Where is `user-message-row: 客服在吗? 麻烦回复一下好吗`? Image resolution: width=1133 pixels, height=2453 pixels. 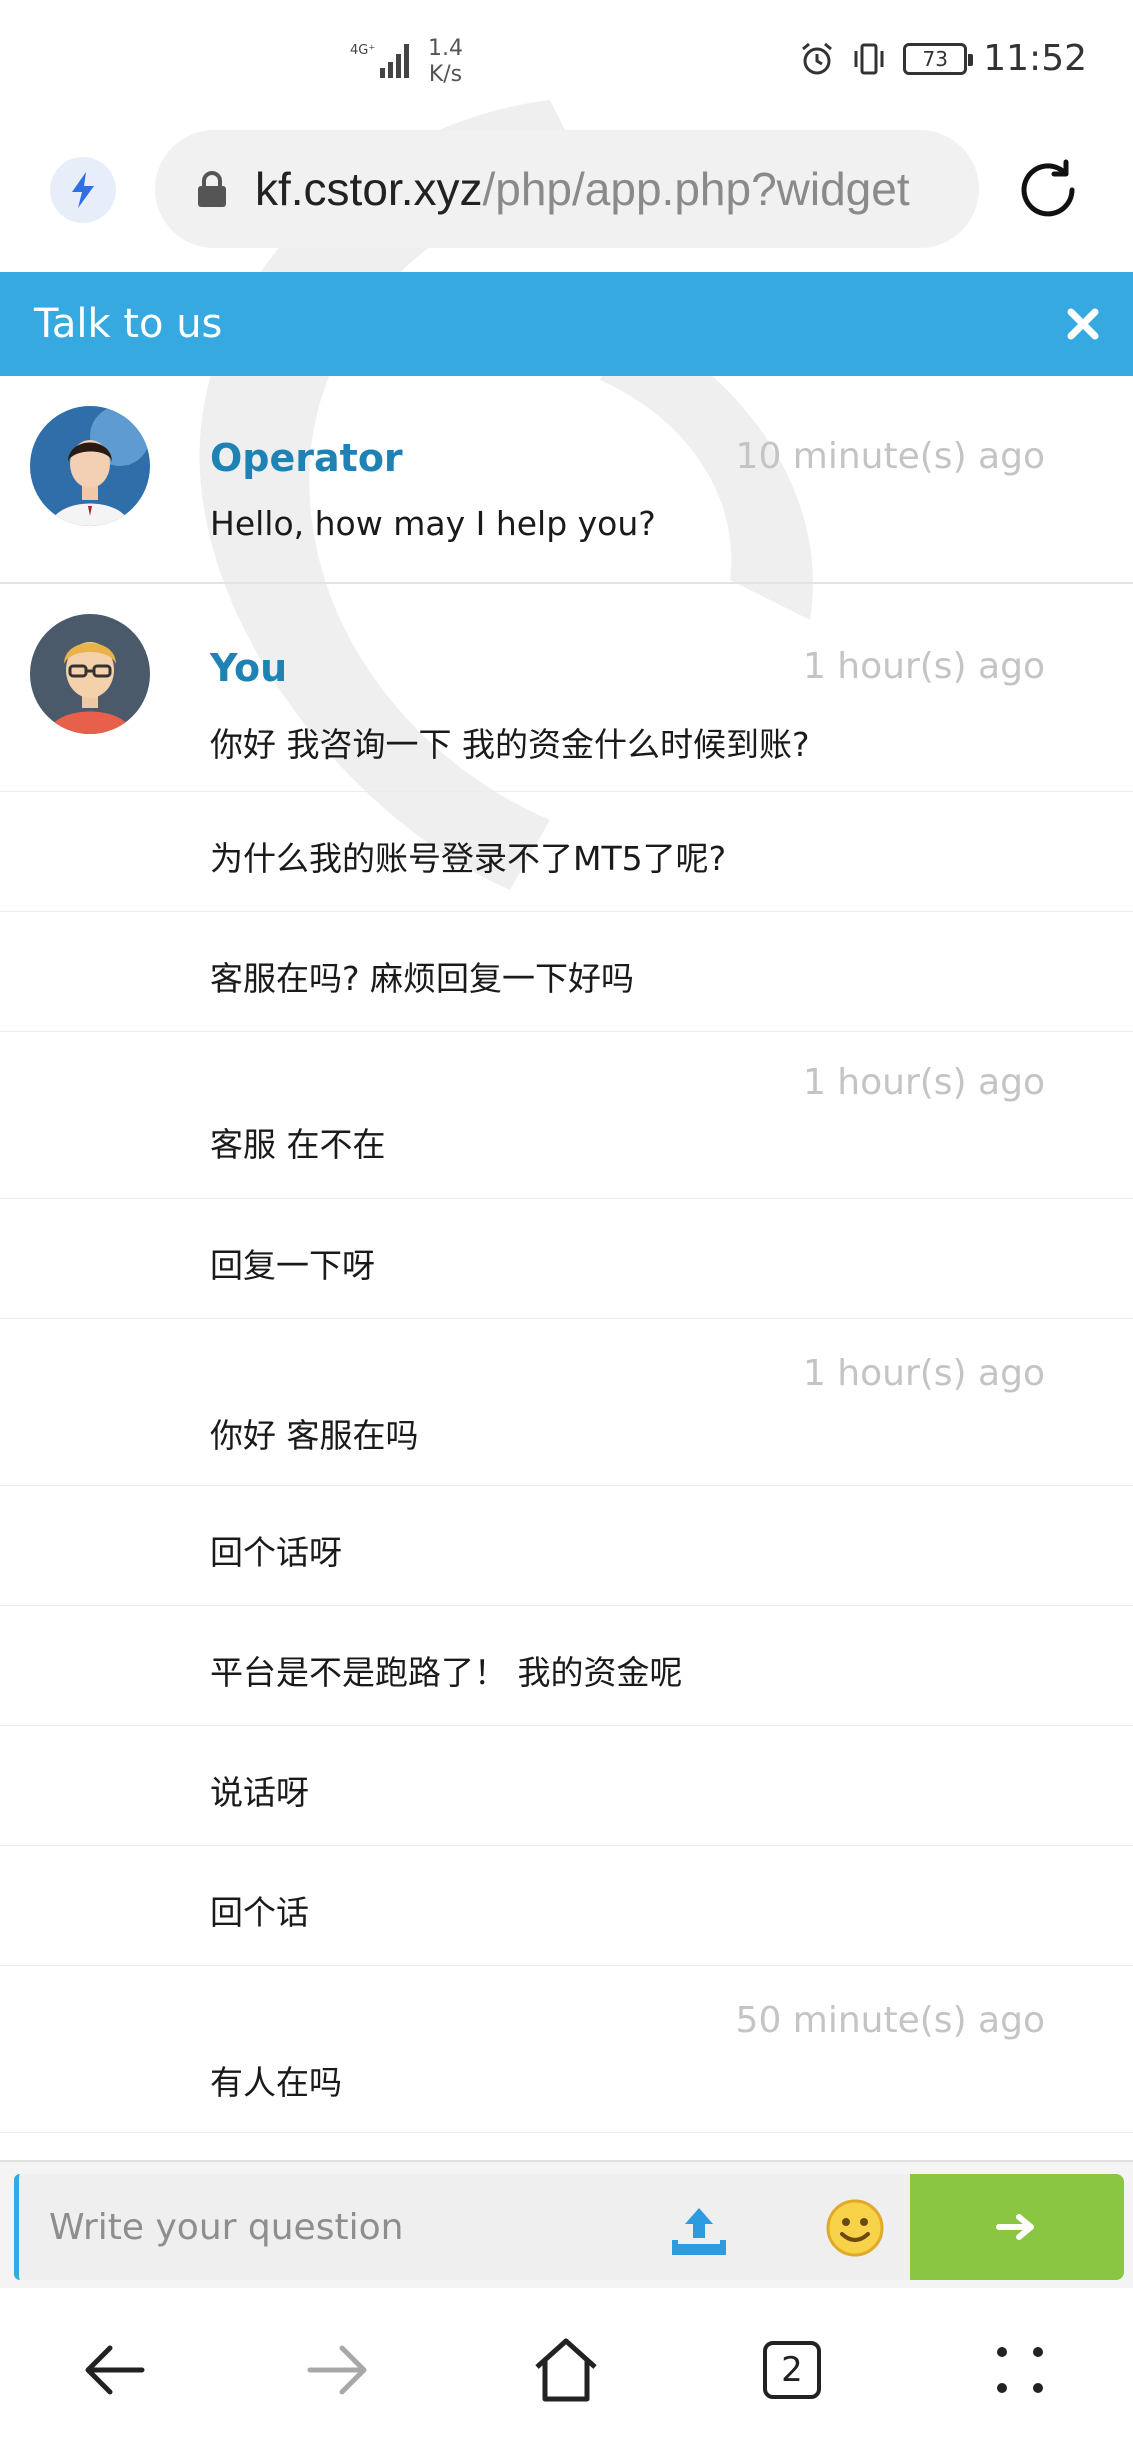
user-message-row: 客服在吗? 麻烦回复一下好吗 is located at coordinates (566, 972).